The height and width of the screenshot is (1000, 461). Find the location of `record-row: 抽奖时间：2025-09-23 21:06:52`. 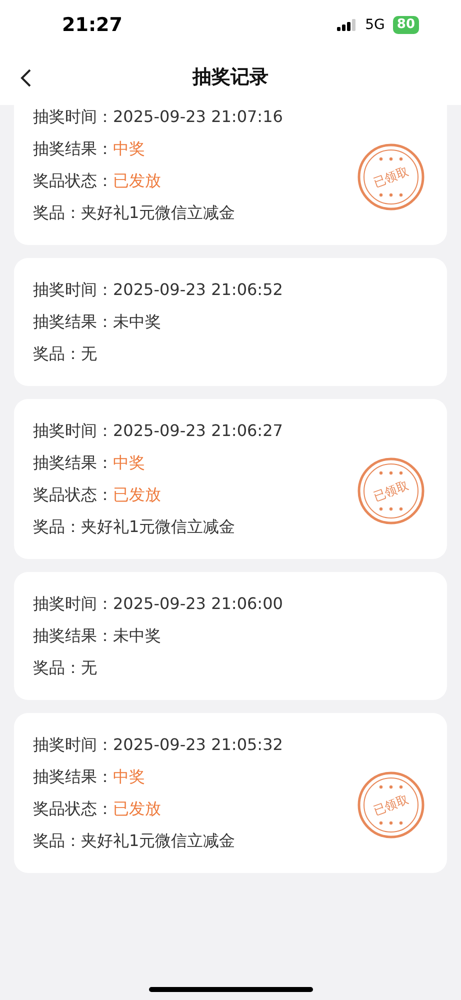

record-row: 抽奖时间：2025-09-23 21:06:52 is located at coordinates (158, 290).